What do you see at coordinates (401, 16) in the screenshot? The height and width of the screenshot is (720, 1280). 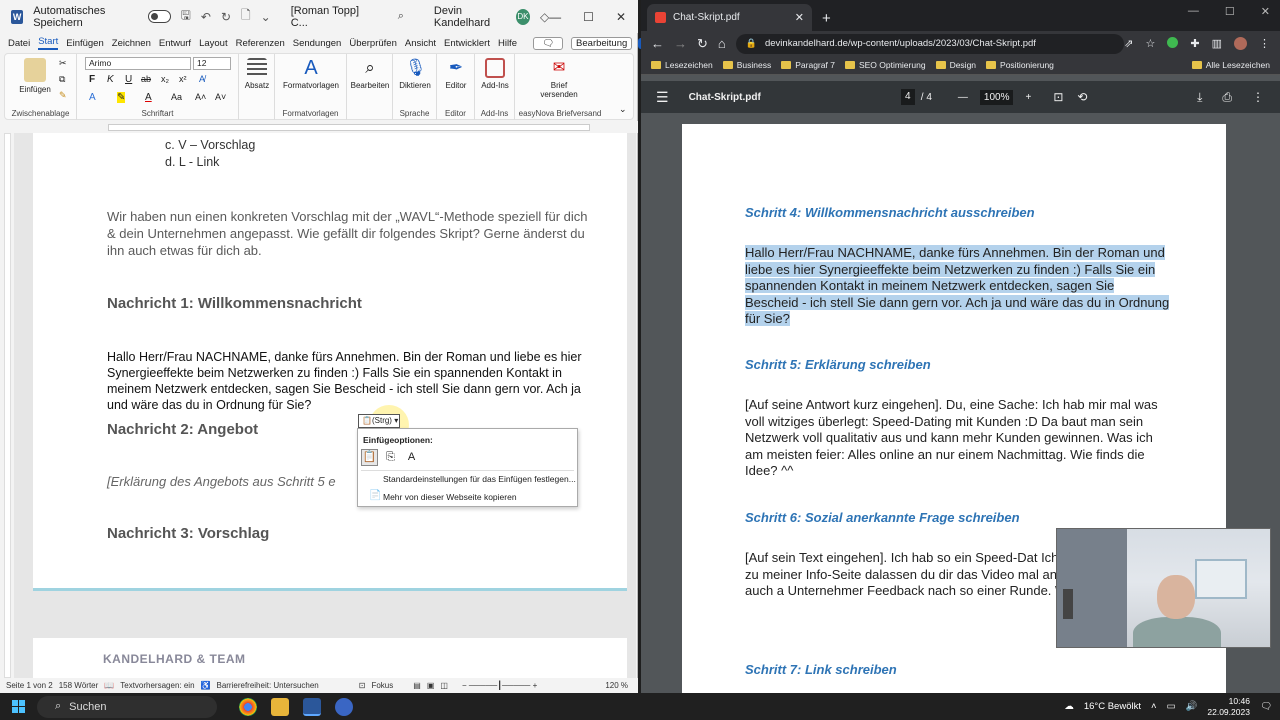 I see `search-icon: ⌕` at bounding box center [401, 16].